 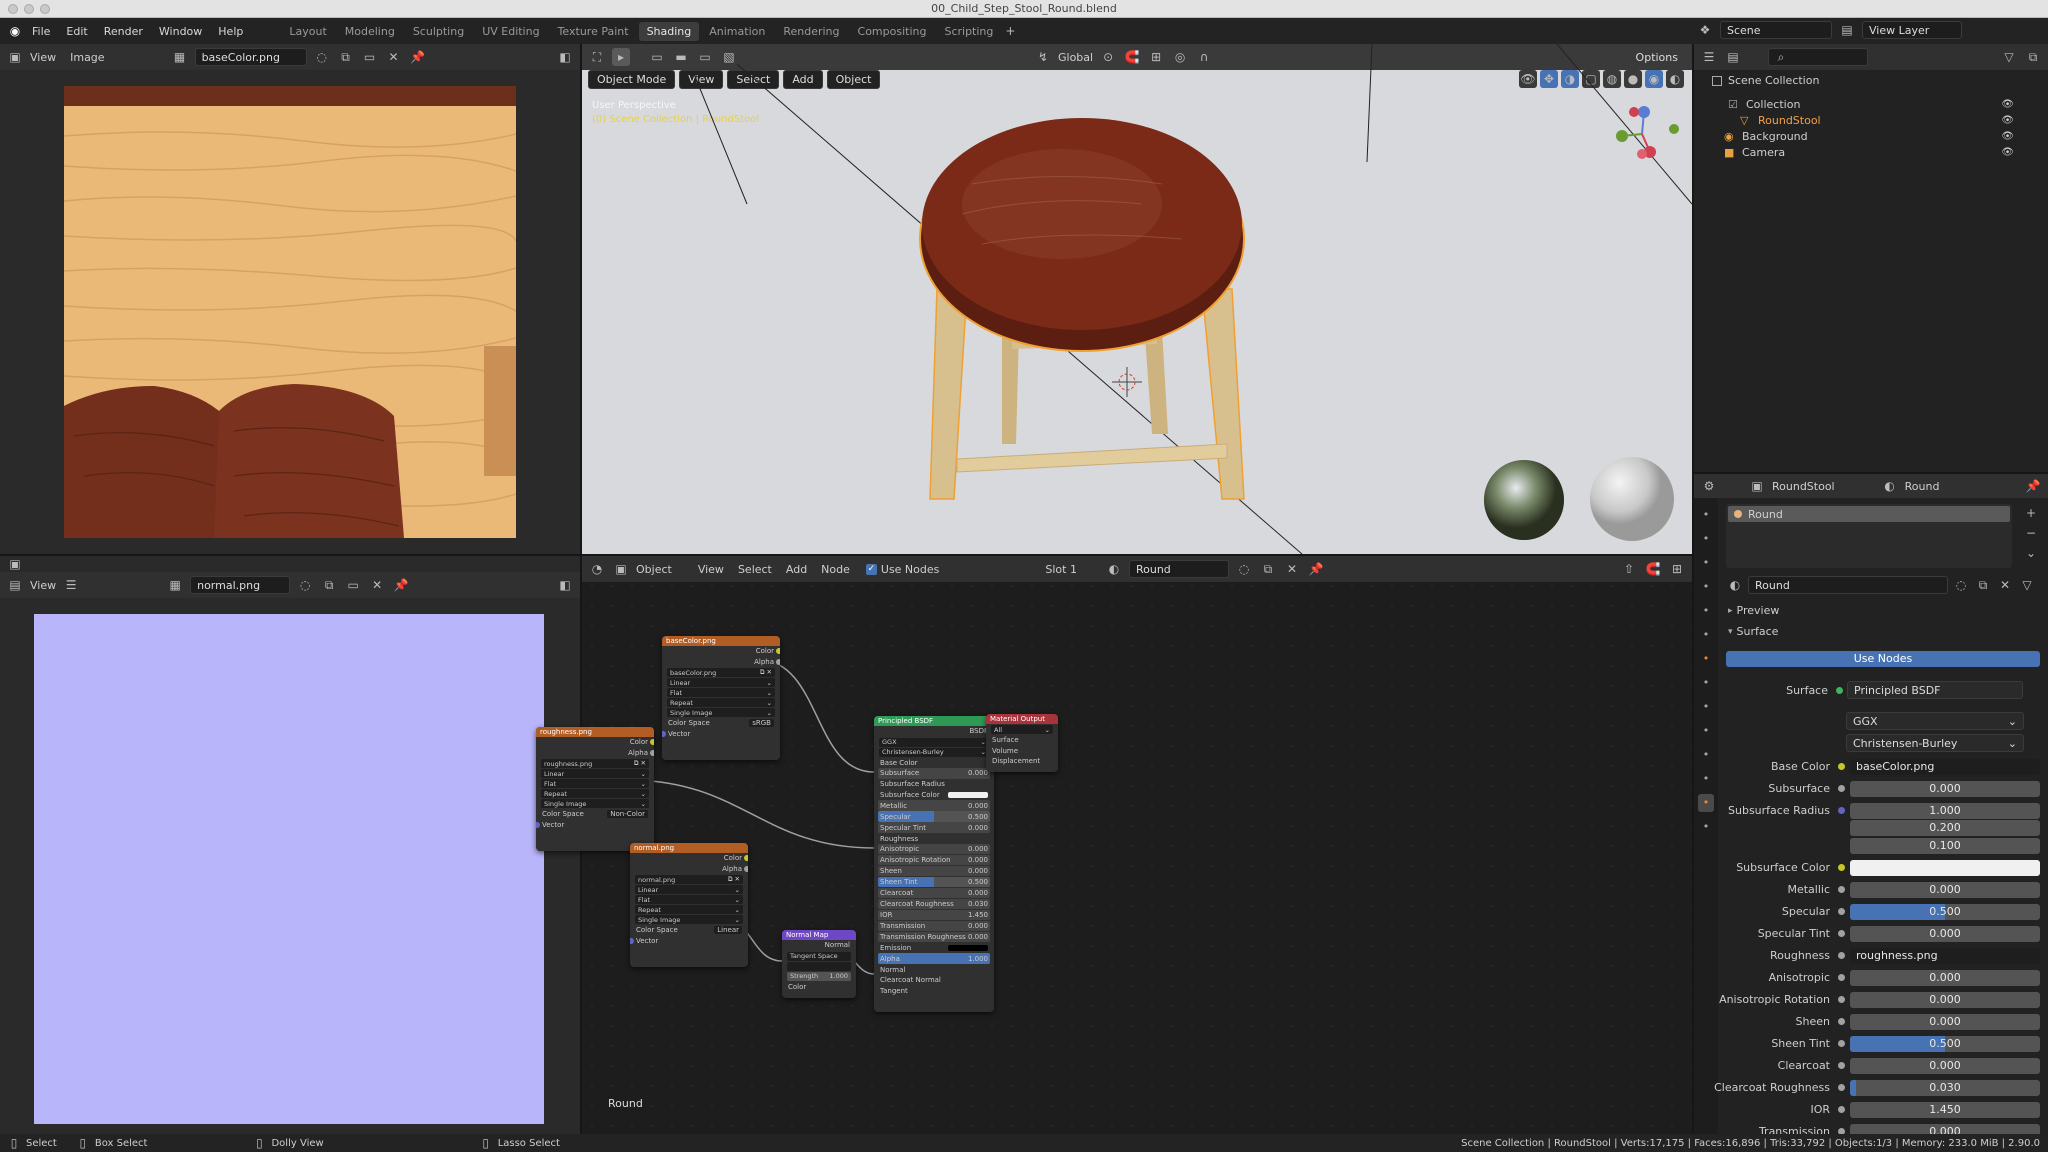 What do you see at coordinates (1883, 659) in the screenshot?
I see `use-nodes-button: Use Nodes` at bounding box center [1883, 659].